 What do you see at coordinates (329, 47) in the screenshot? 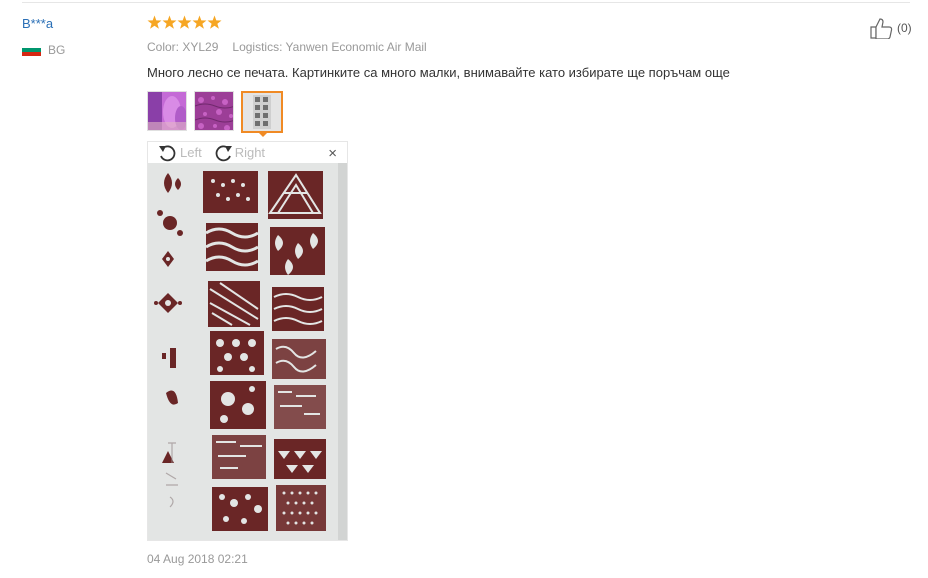
I see `logistics-info: Logistics: Yanwen Economic Air Mail` at bounding box center [329, 47].